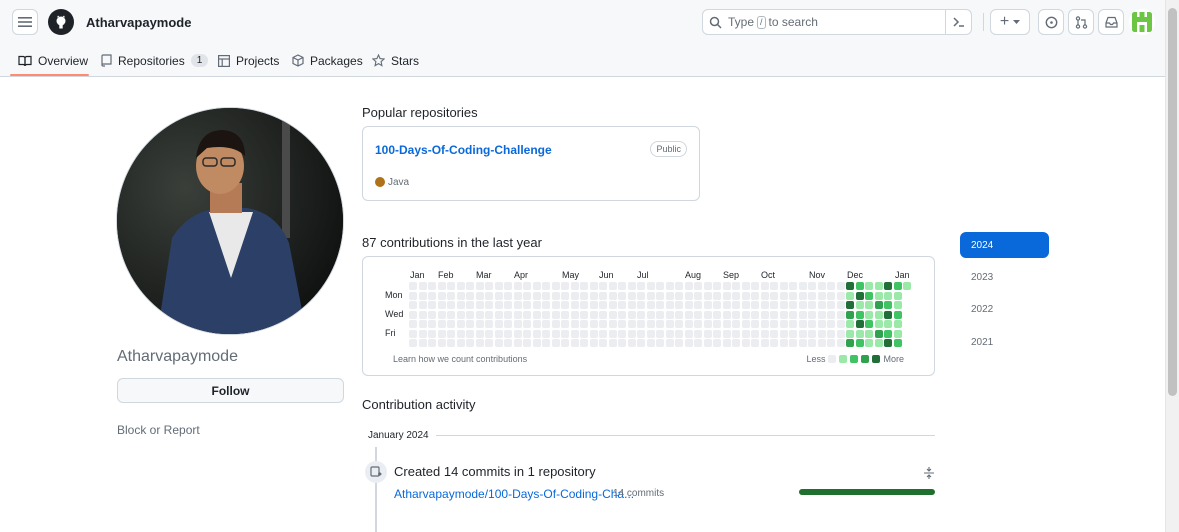 The width and height of the screenshot is (1179, 532). What do you see at coordinates (495, 471) in the screenshot?
I see `activity-summary: Created 14 commits in 1 repository` at bounding box center [495, 471].